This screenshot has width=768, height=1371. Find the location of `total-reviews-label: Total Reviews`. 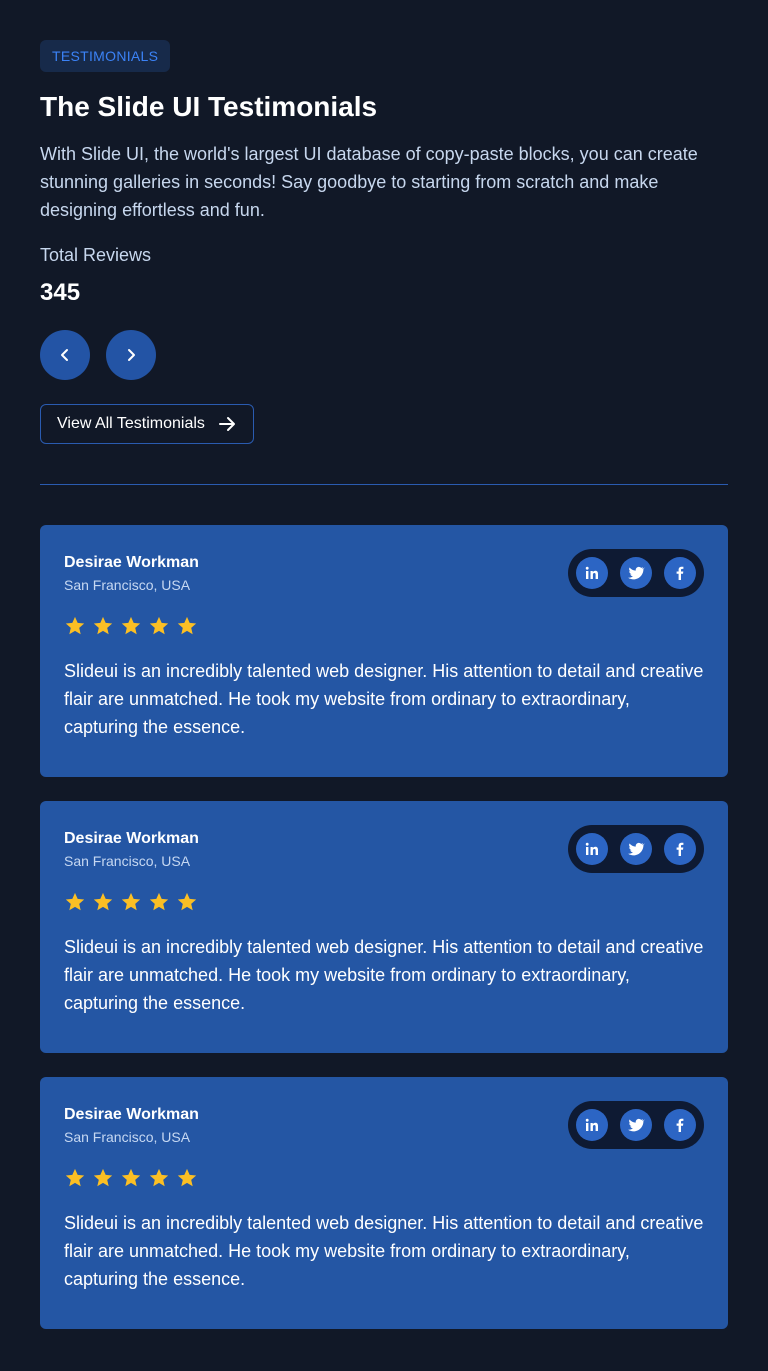

total-reviews-label: Total Reviews is located at coordinates (96, 255).